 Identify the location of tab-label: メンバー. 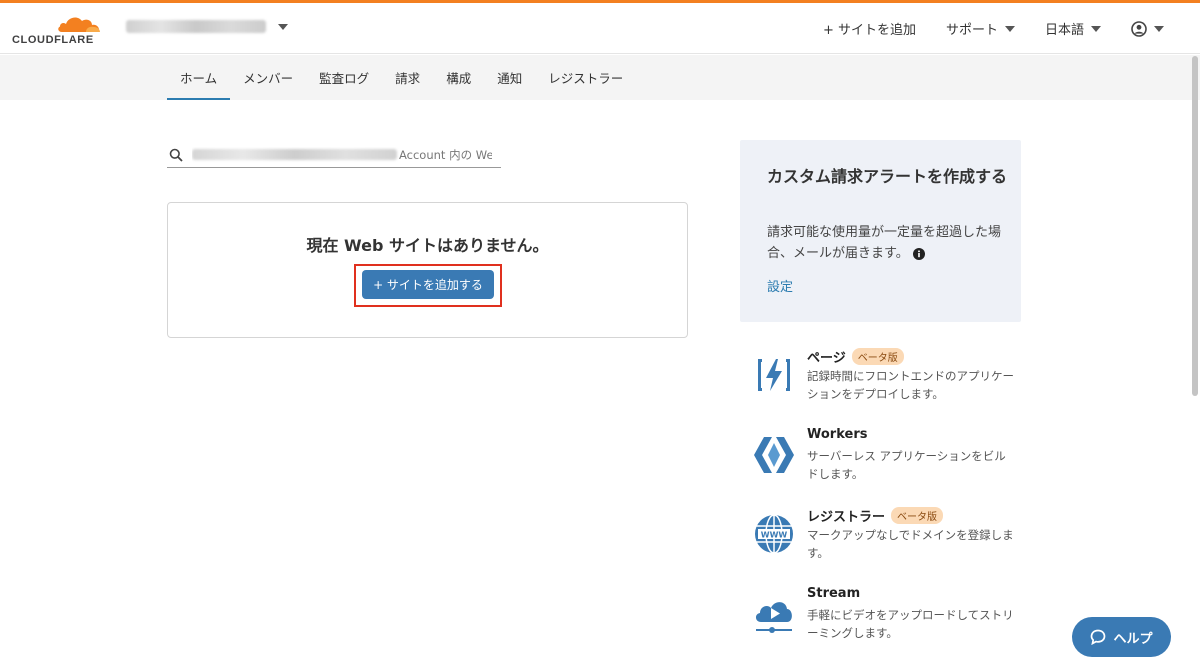
(268, 78).